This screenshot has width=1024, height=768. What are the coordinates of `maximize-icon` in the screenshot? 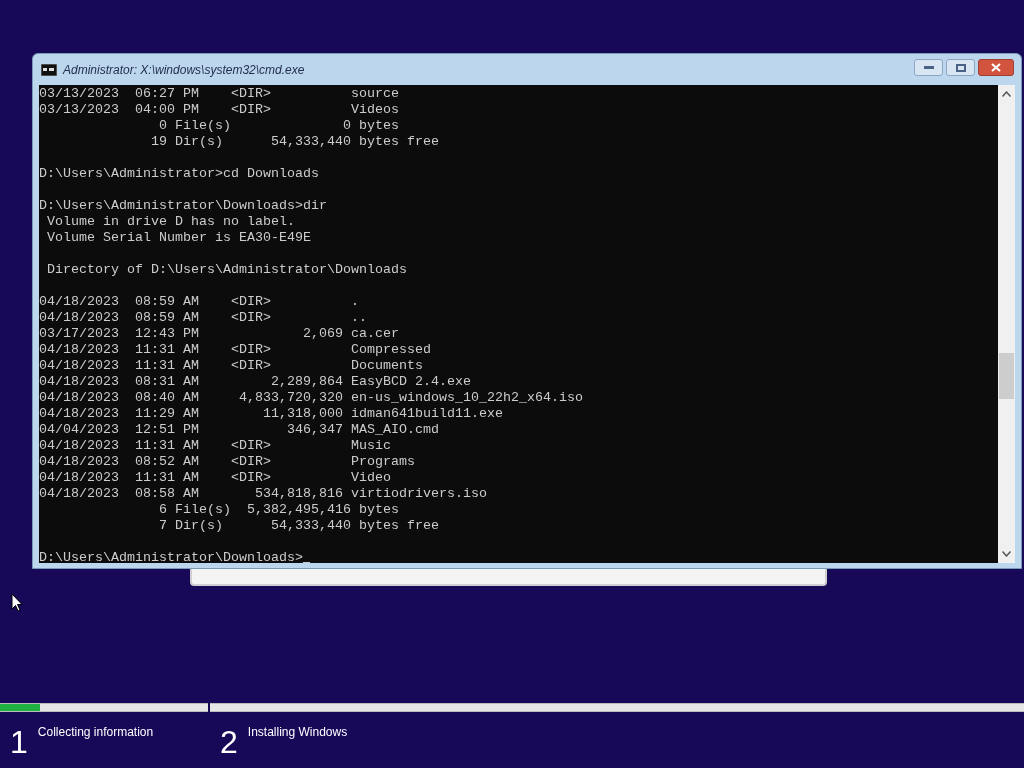 It's located at (960, 67).